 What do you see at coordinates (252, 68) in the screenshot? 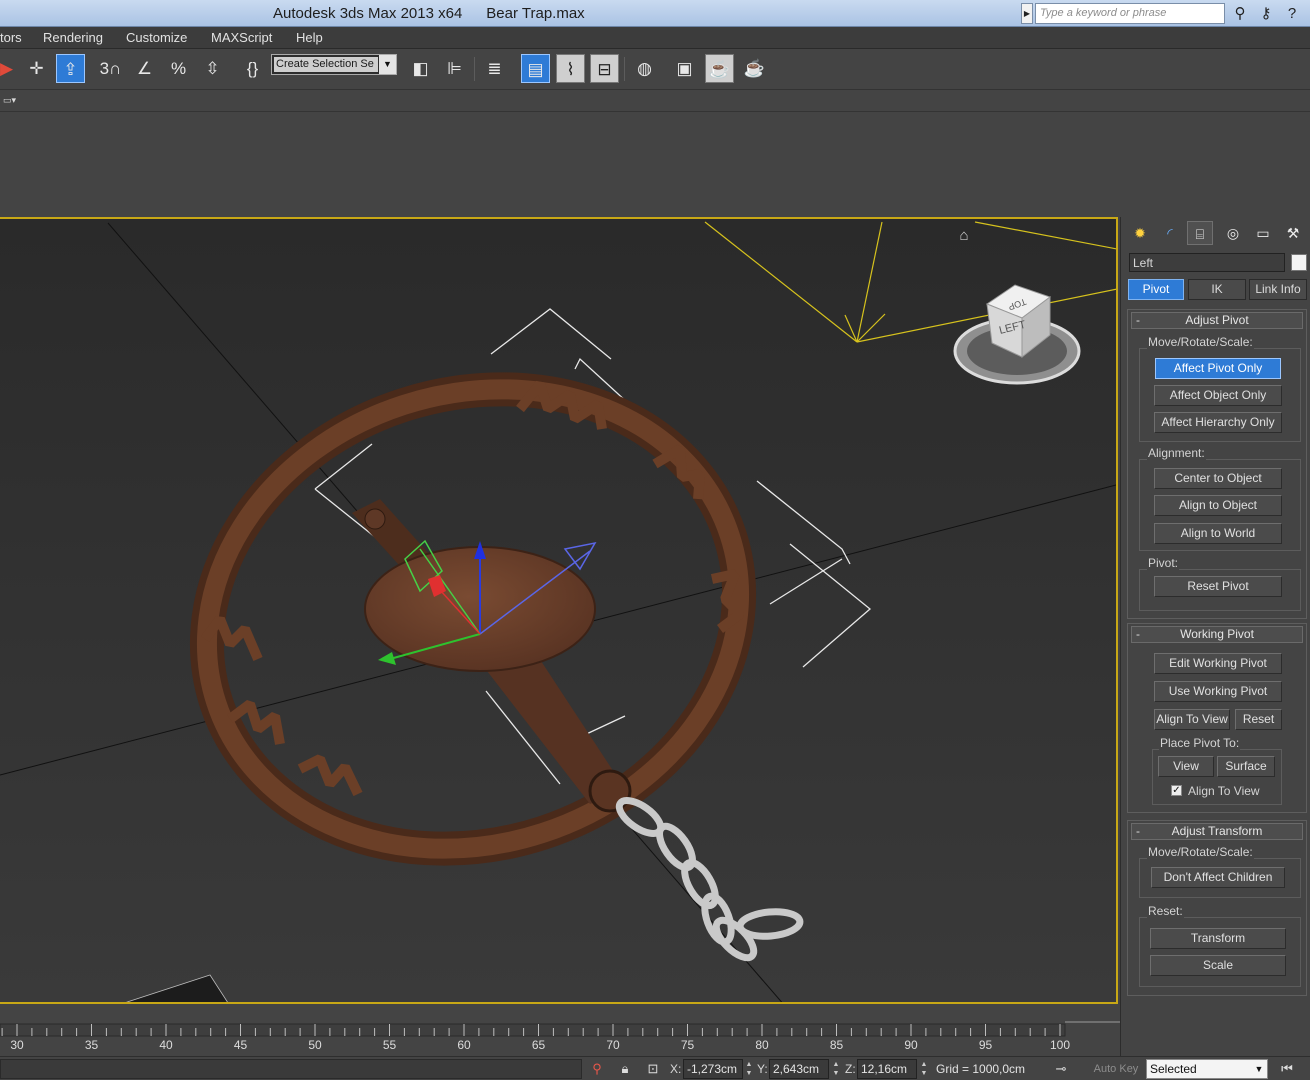
I see `edit-named-selection-icon: {}` at bounding box center [252, 68].